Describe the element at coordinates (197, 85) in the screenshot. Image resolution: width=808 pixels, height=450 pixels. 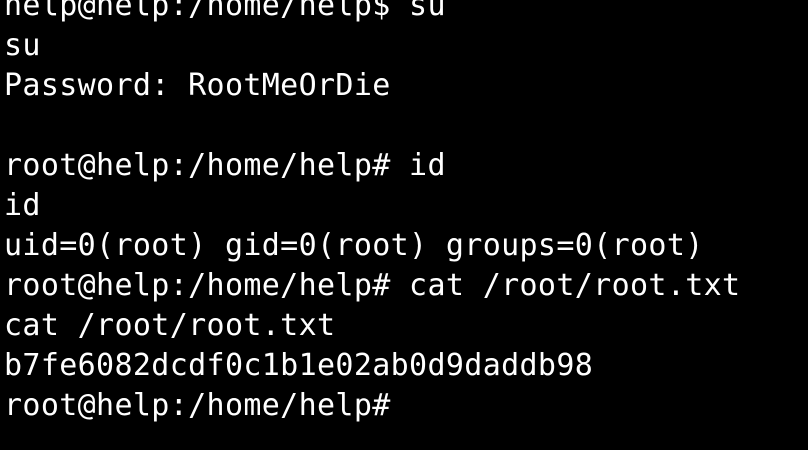
I see `terminal-line-password: Password: RootMeOrDie` at that location.